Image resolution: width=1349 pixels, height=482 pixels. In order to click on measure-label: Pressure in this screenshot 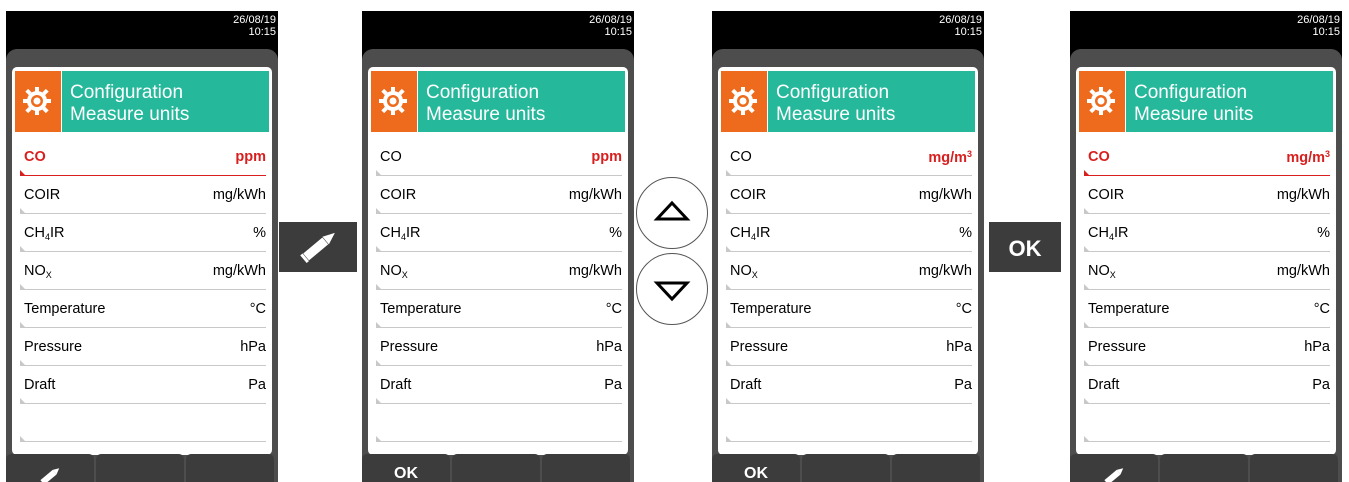, I will do `click(759, 347)`.